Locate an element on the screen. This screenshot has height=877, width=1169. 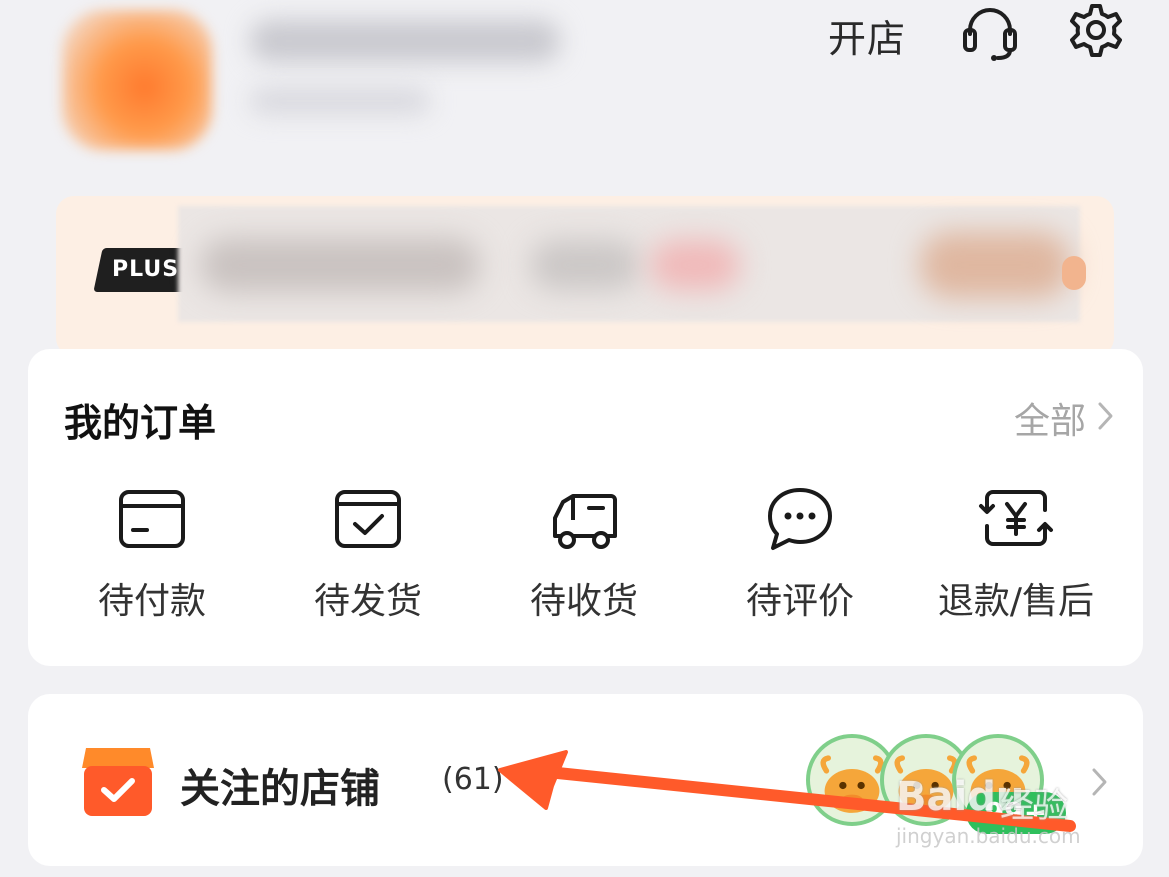
order-item-label: 待付款 is located at coordinates (151, 601).